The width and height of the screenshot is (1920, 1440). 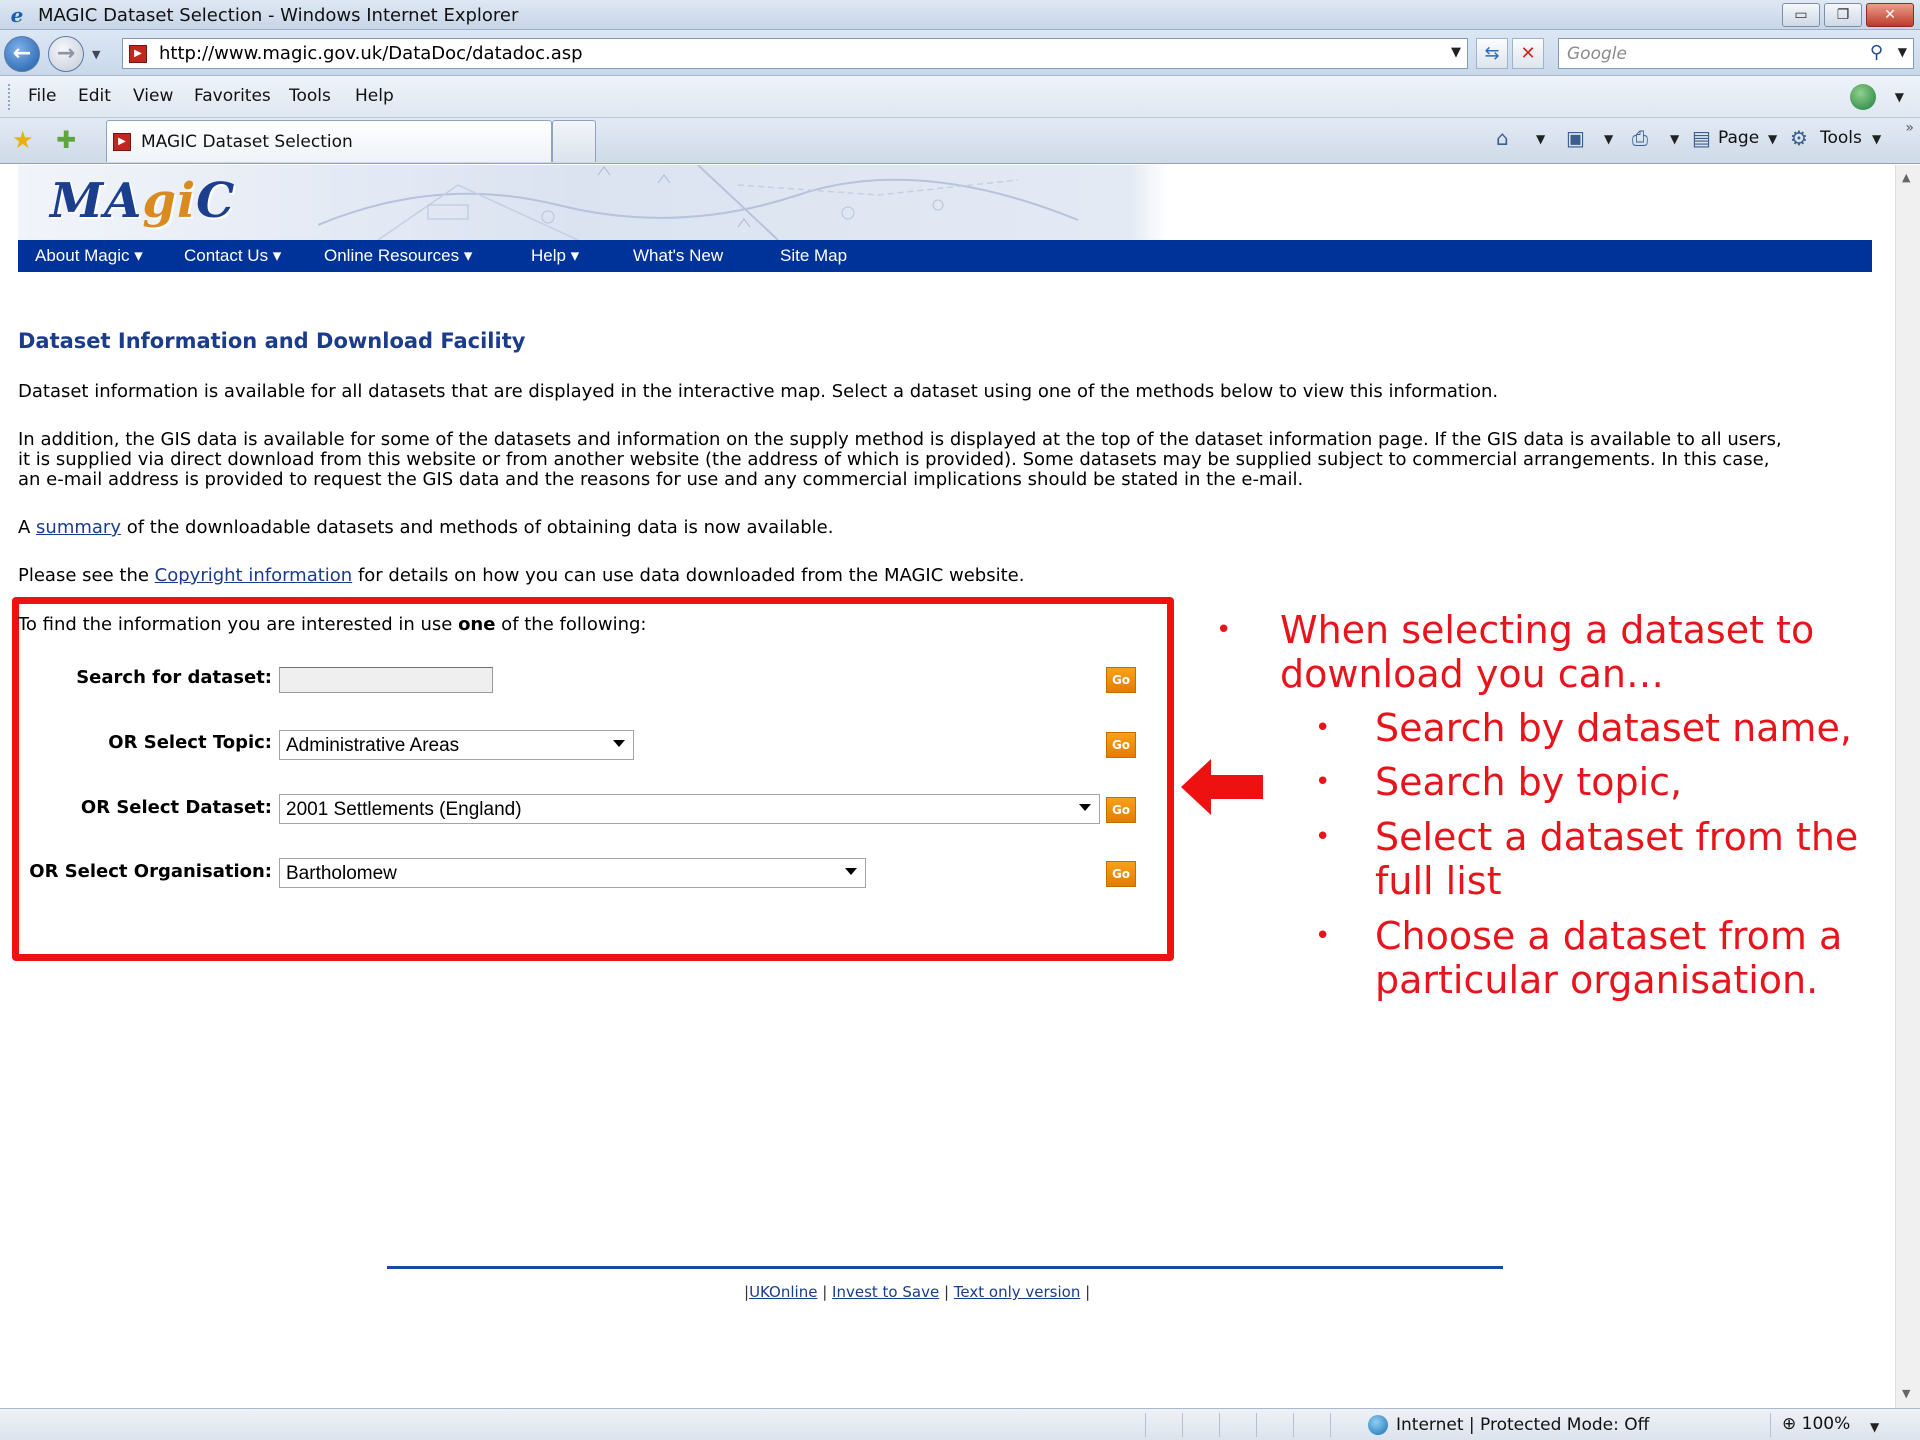 What do you see at coordinates (1597, 980) in the screenshot?
I see `annotation-item-line-2: particular organisation.` at bounding box center [1597, 980].